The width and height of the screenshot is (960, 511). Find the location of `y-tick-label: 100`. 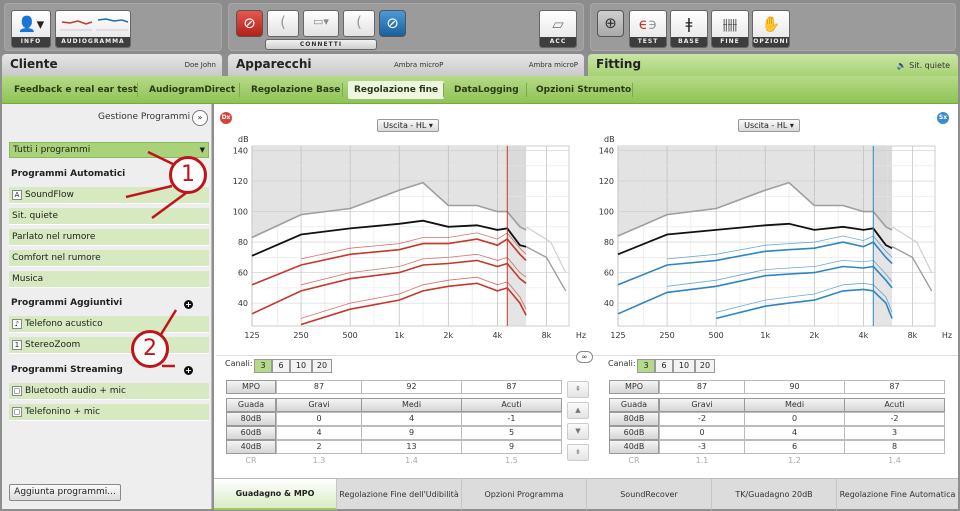

y-tick-label: 100 is located at coordinates (240, 212).